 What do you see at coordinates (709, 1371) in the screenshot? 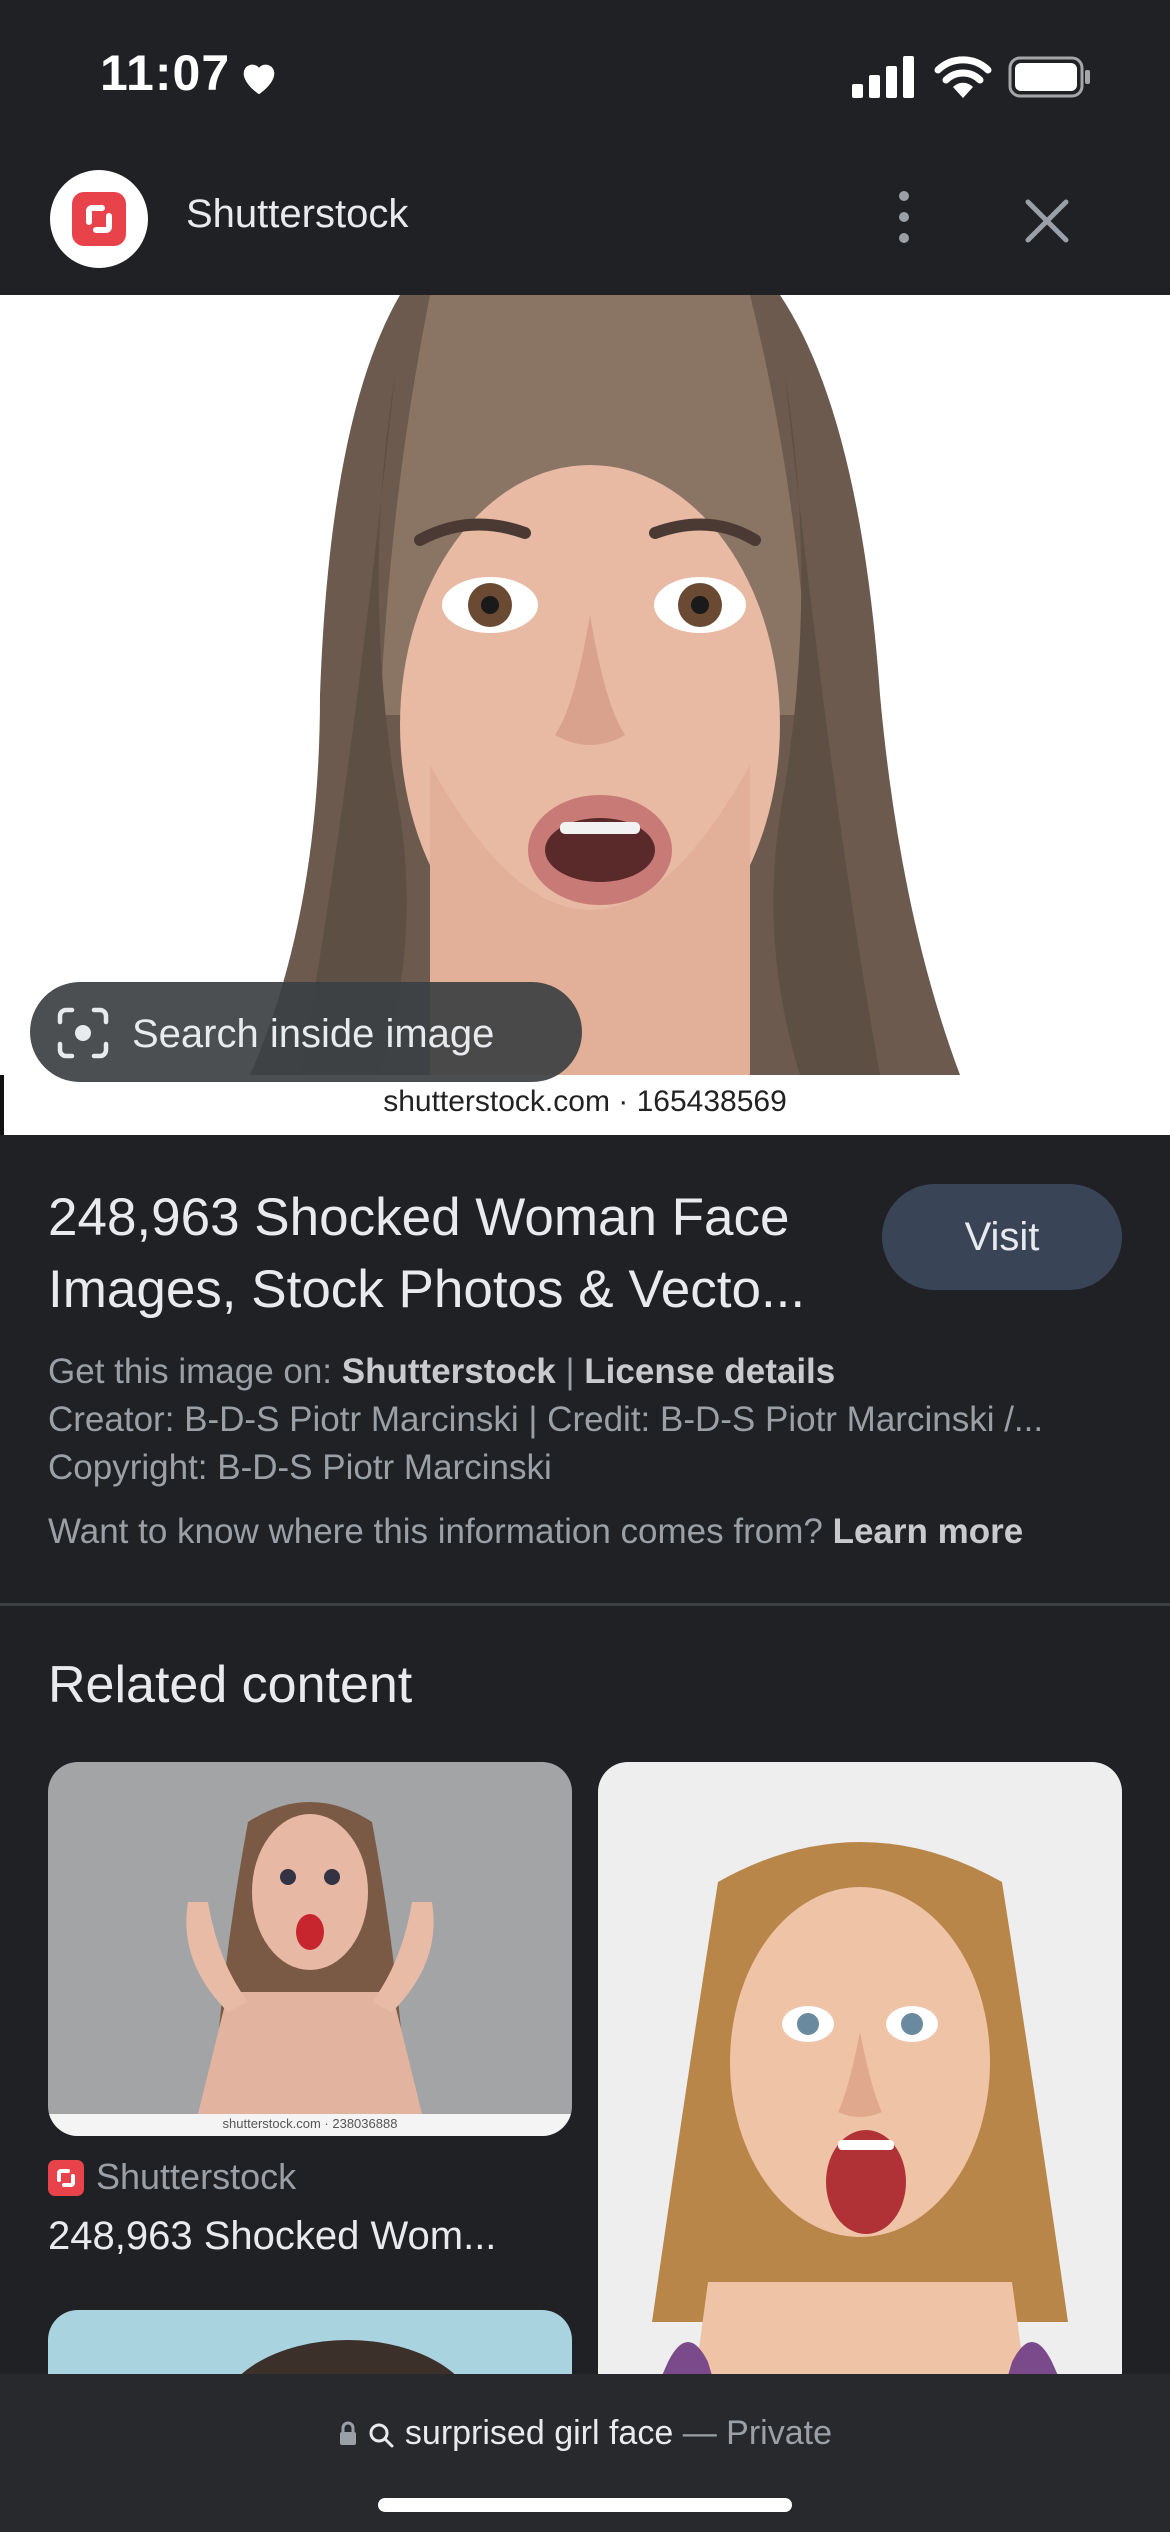
I see `license-details-link: License details` at bounding box center [709, 1371].